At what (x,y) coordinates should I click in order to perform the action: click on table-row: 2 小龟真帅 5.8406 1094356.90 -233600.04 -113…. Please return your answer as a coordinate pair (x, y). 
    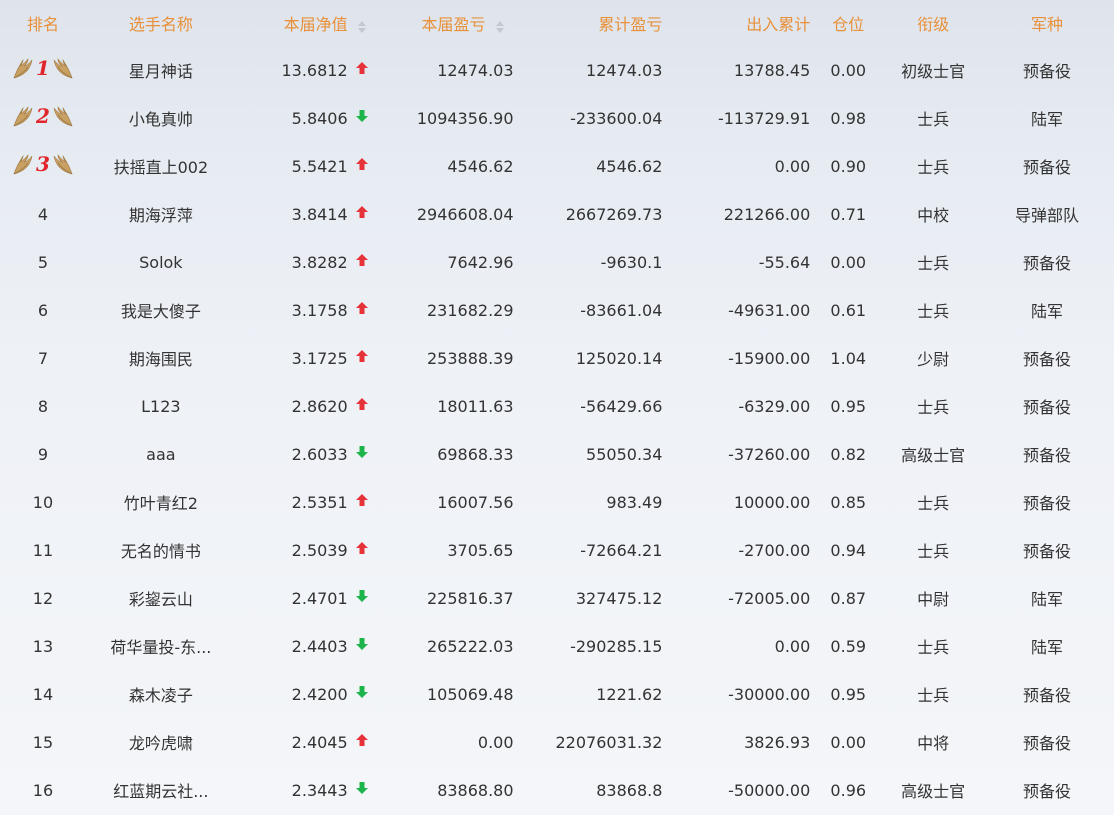
    Looking at the image, I should click on (557, 118).